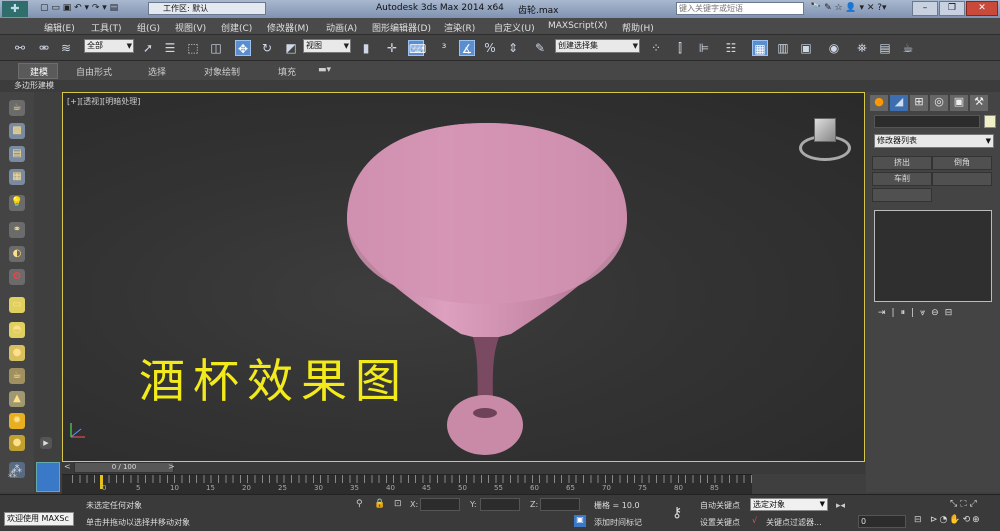 The width and height of the screenshot is (1000, 531). I want to click on angle-snap-icon: ∡, so click(467, 48).